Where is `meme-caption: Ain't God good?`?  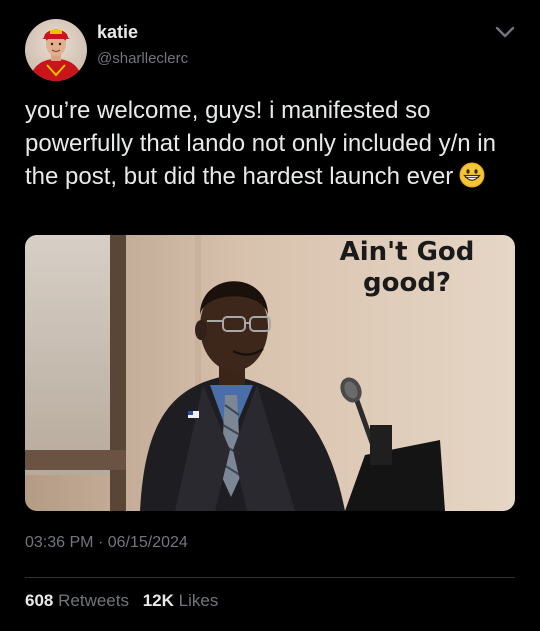
meme-caption: Ain't God good? is located at coordinates (407, 267).